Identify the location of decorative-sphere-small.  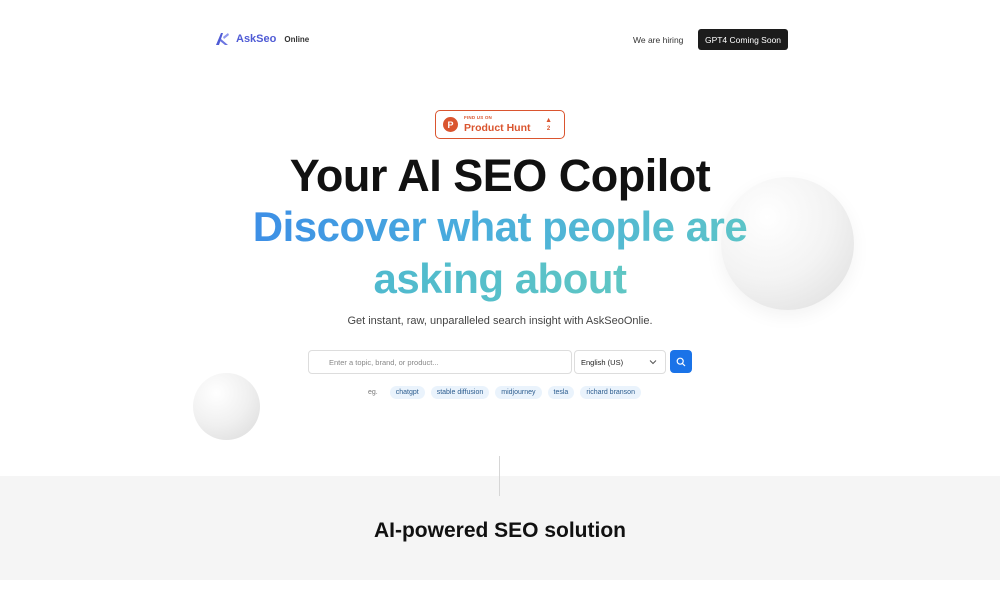
(226, 406).